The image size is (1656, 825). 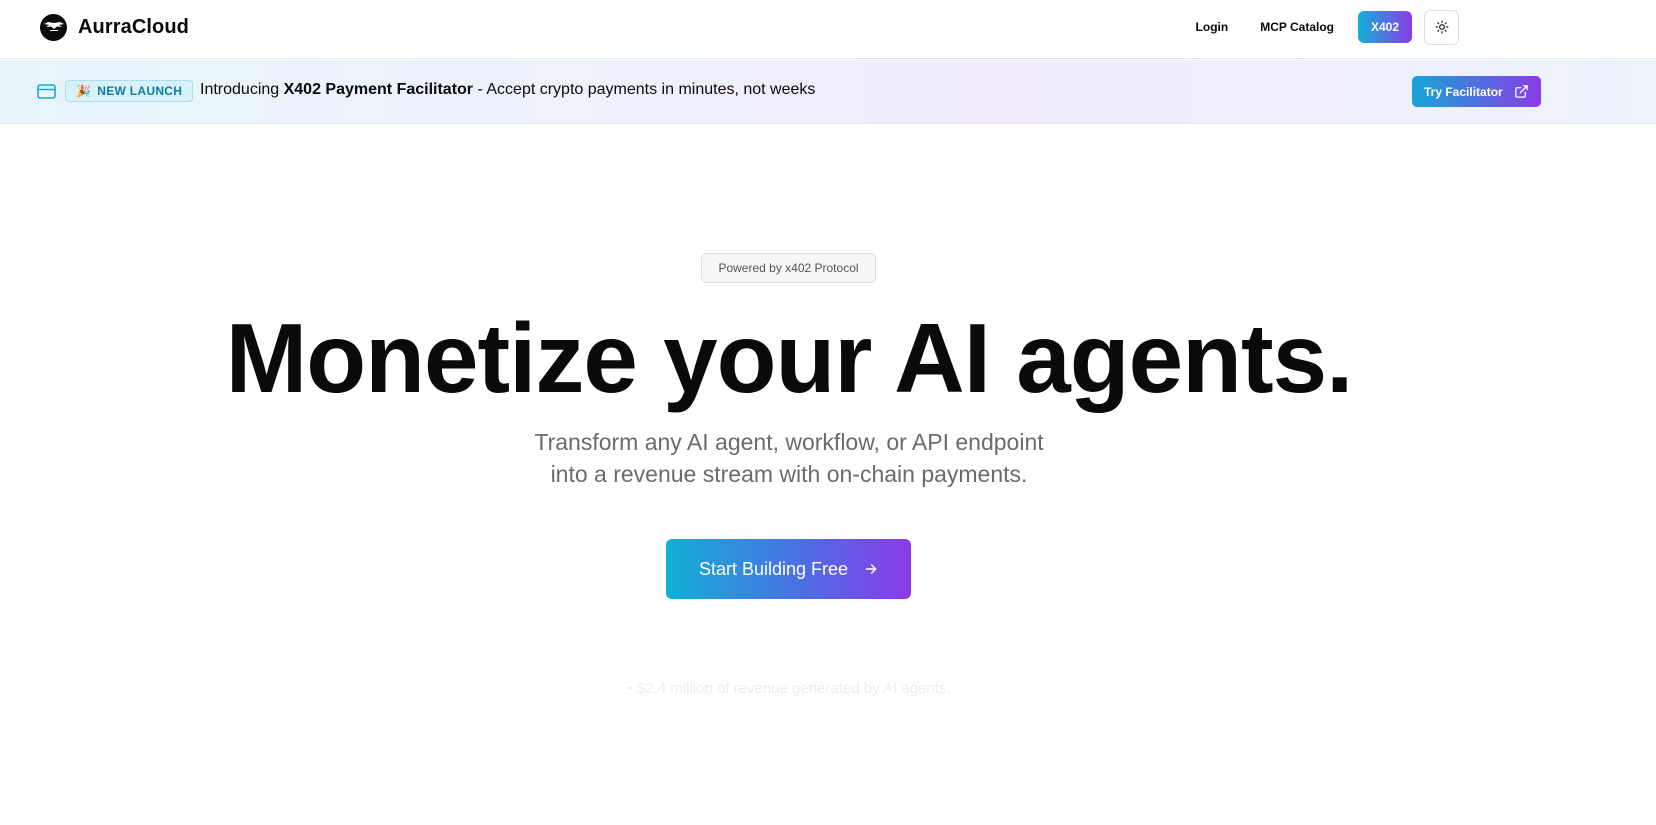 I want to click on party-popper-icon: 🎉, so click(x=84, y=91).